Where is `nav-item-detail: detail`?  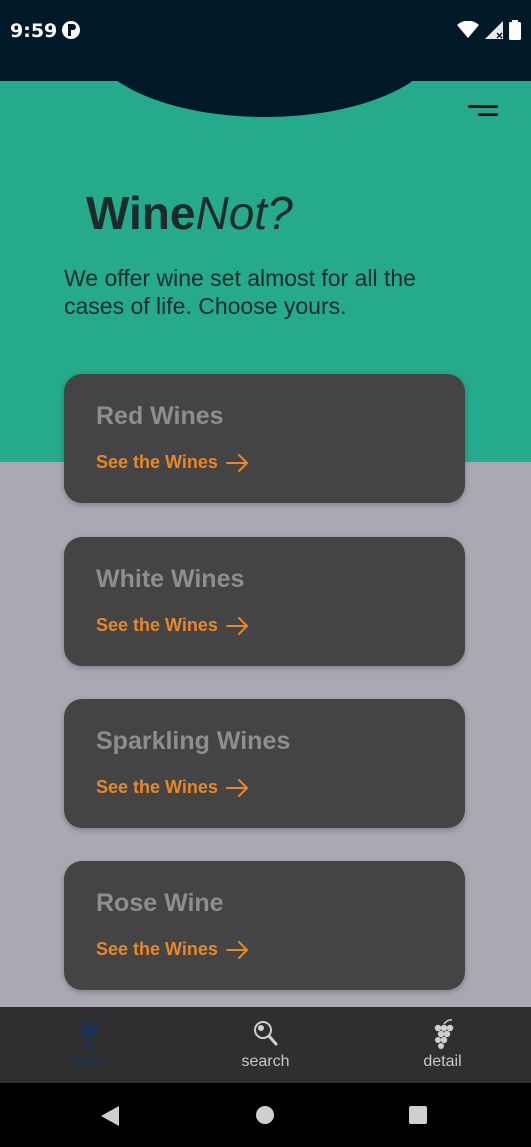
nav-item-detail: detail is located at coordinates (442, 1045).